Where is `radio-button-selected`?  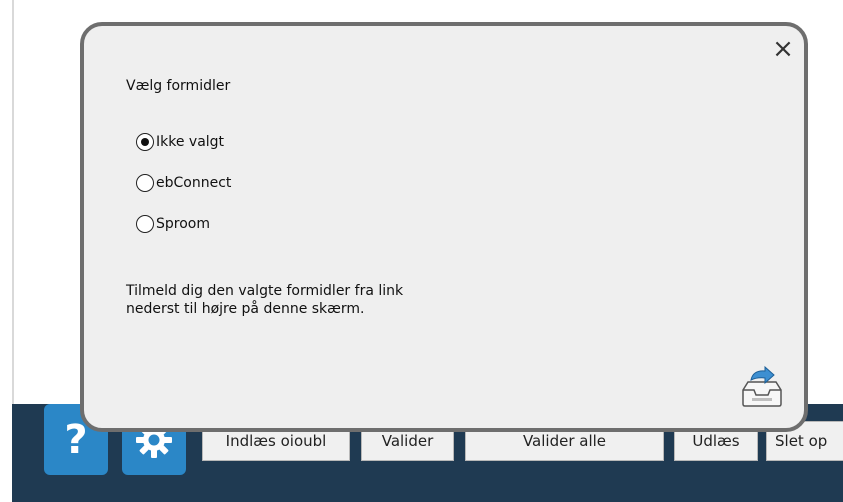
radio-button-selected is located at coordinates (145, 142).